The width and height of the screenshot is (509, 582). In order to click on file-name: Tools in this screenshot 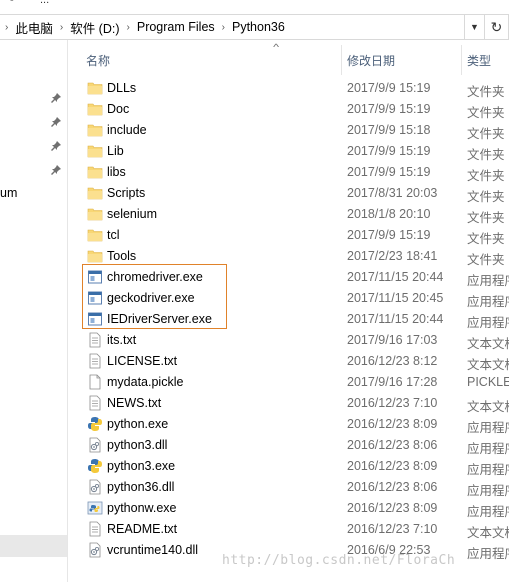, I will do `click(121, 256)`.